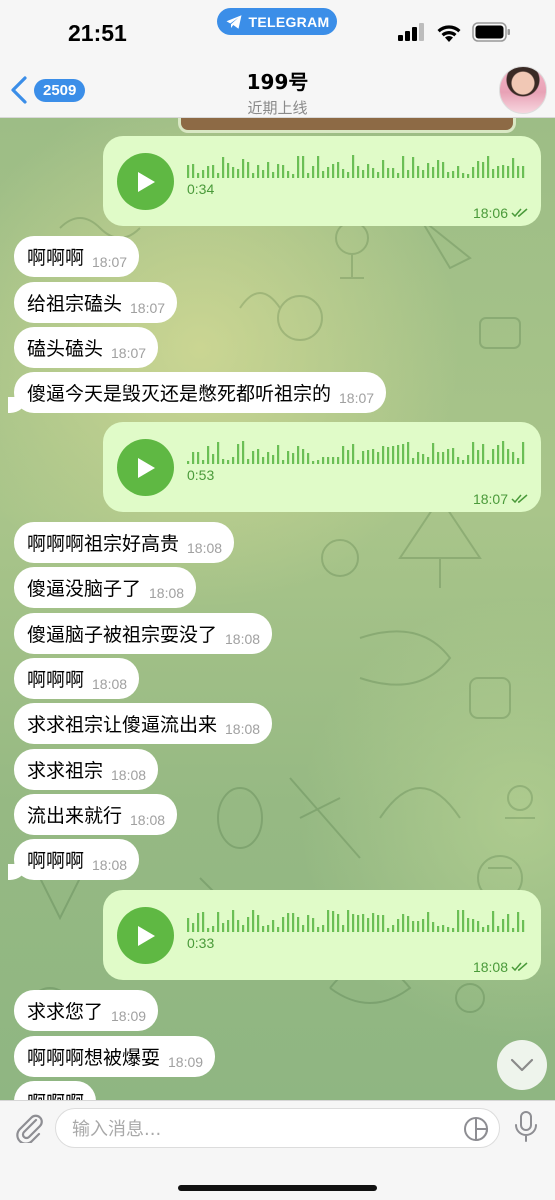 The image size is (555, 1200). I want to click on voice-message: 0:53 18:07, so click(322, 467).